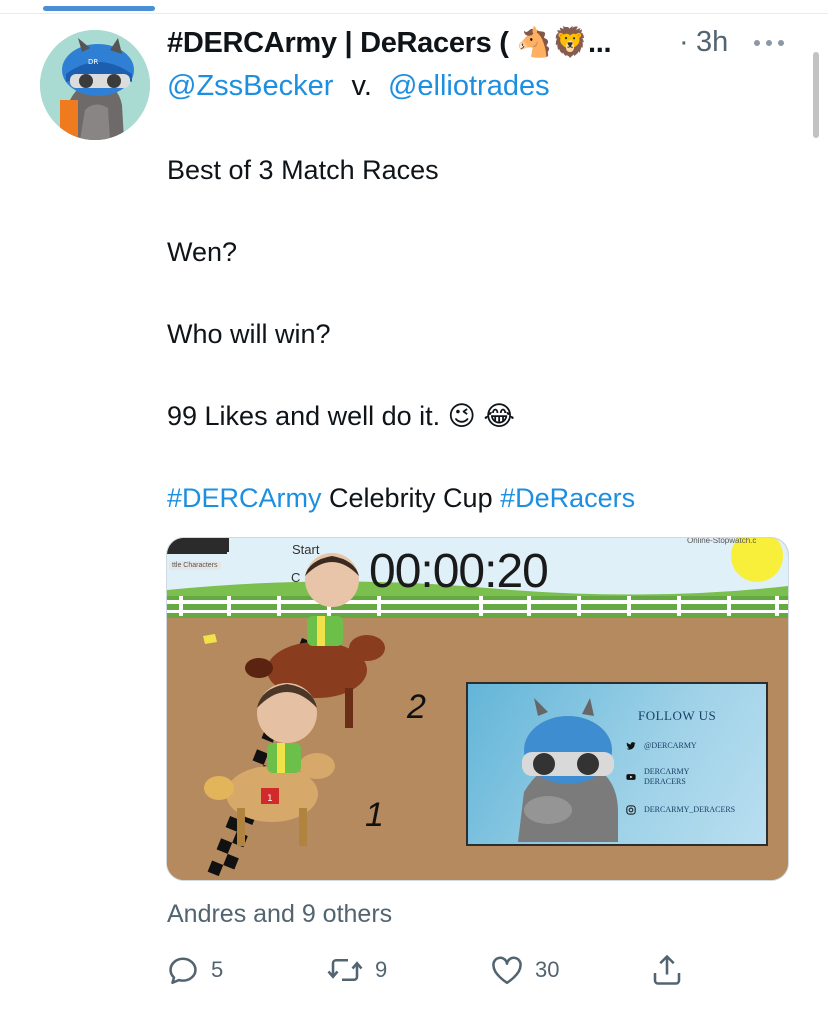 This screenshot has height=1022, width=828. Describe the element at coordinates (93, 62) in the screenshot. I see `svg-text: DR` at that location.